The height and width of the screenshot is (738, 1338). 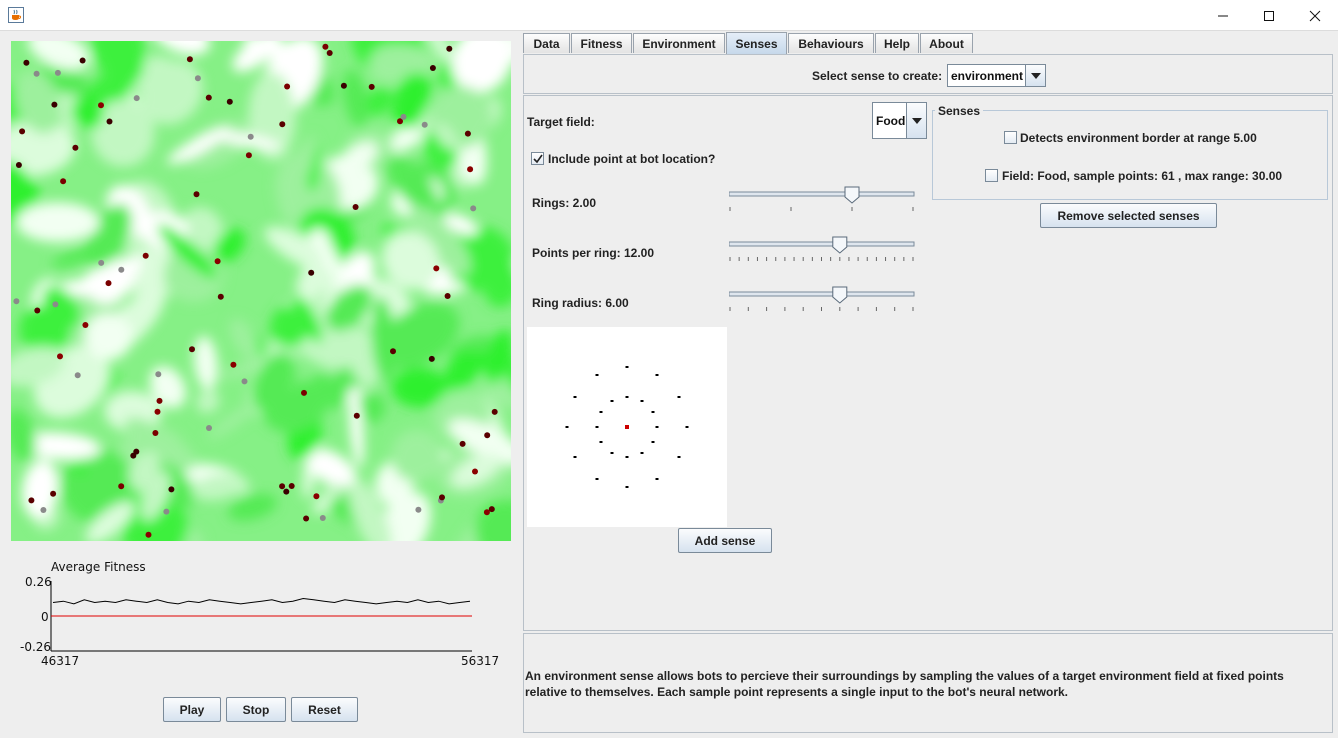 I want to click on fitness-series-line, so click(x=261, y=601).